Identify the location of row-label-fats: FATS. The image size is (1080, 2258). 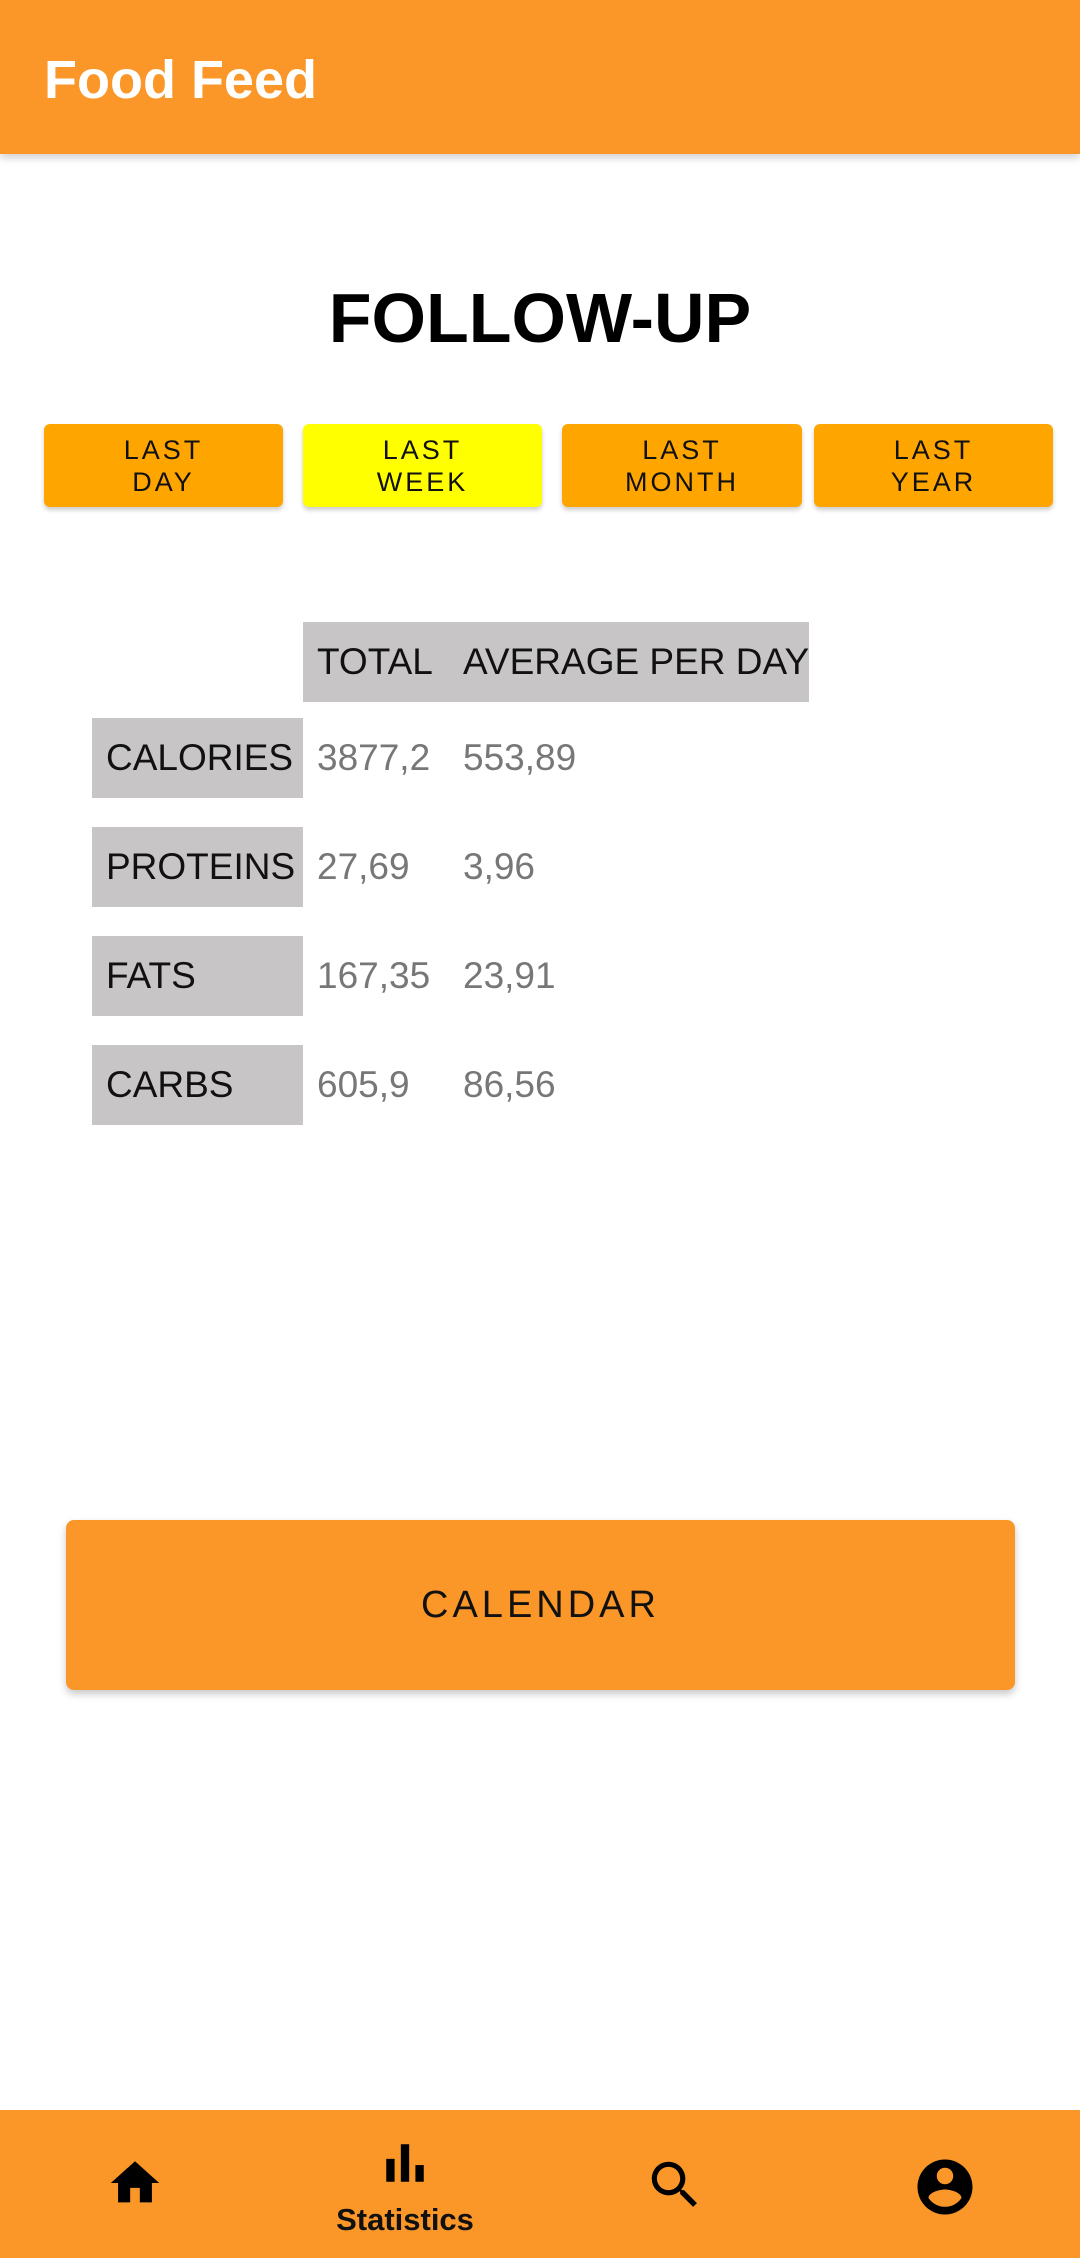
(197, 976).